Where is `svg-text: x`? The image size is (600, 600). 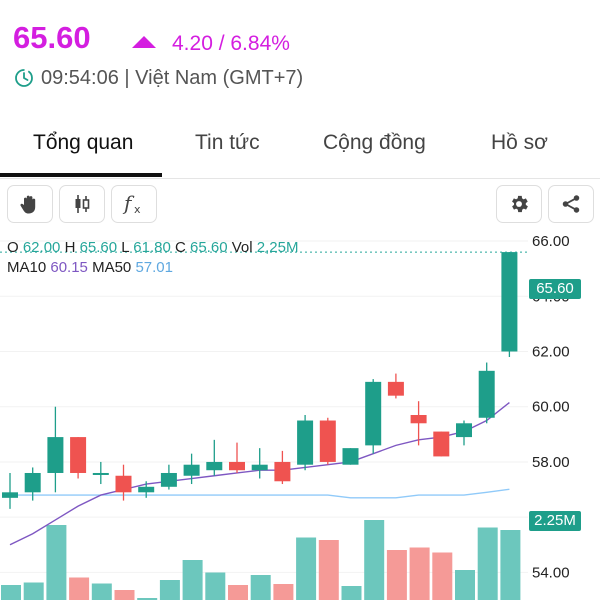 svg-text: x is located at coordinates (137, 209).